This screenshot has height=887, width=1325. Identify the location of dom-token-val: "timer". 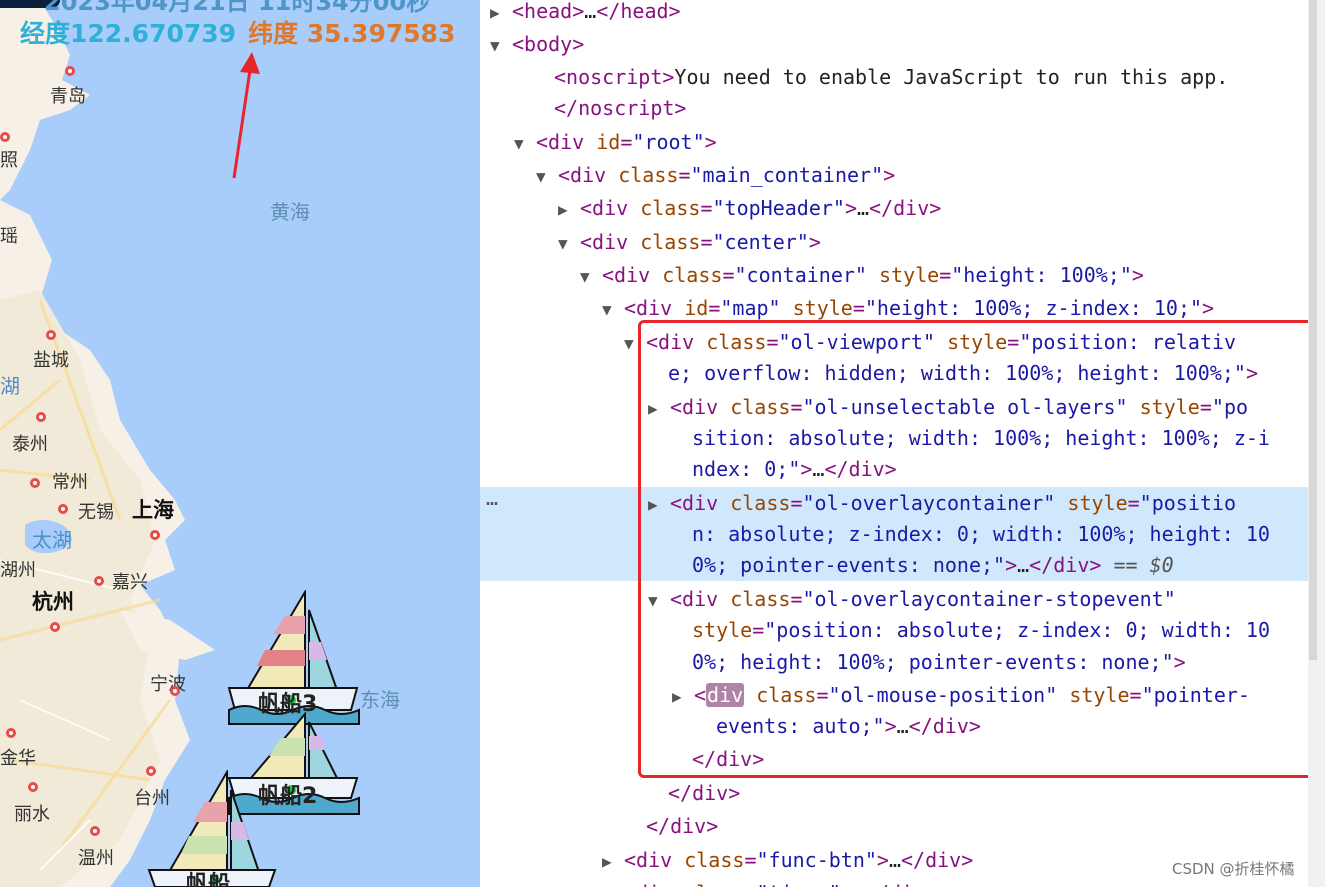
(798, 884).